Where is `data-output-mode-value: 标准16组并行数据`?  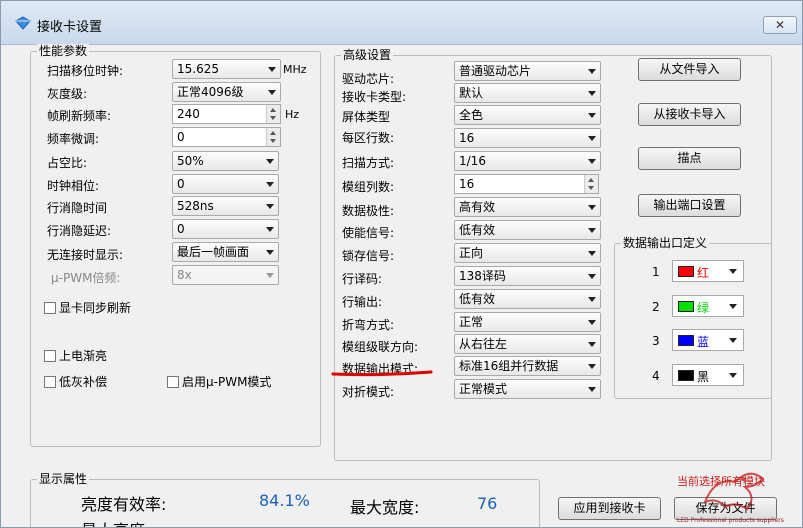 data-output-mode-value: 标准16组并行数据 is located at coordinates (509, 366).